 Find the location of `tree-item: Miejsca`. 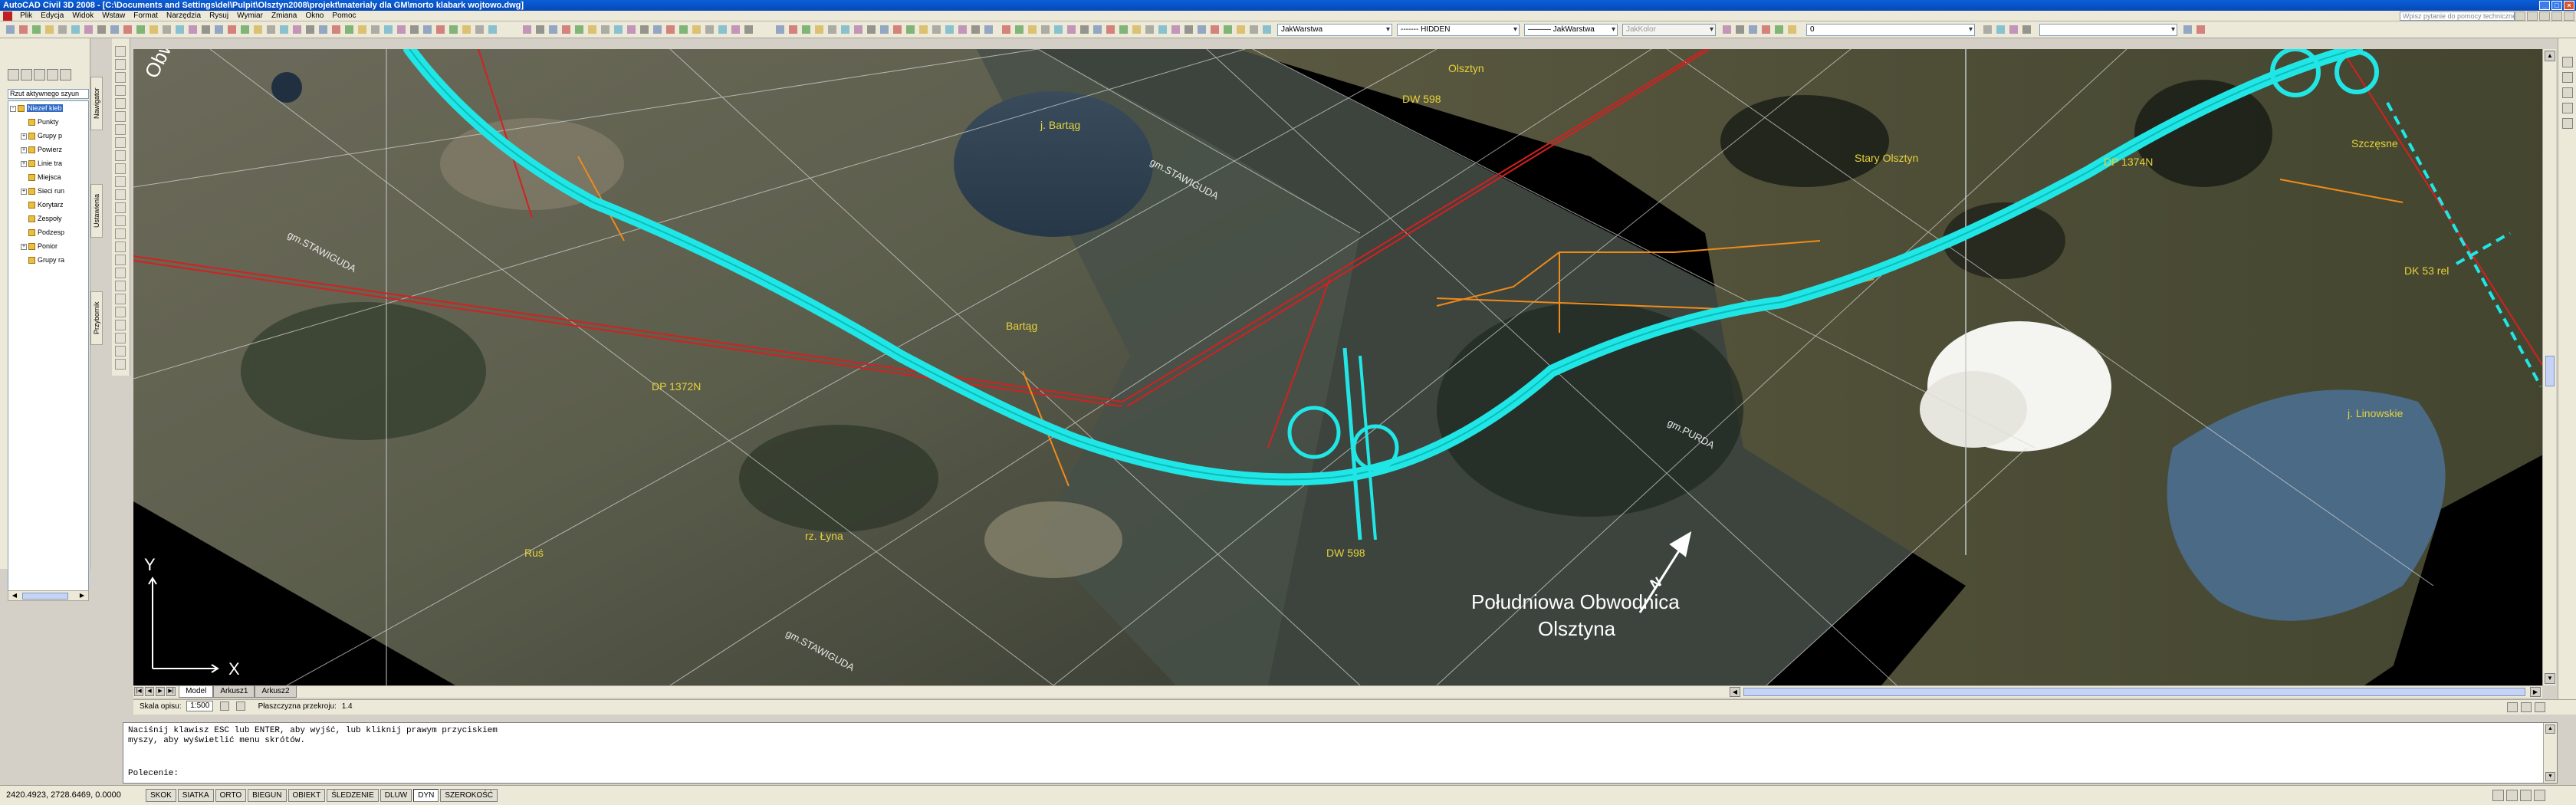

tree-item: Miejsca is located at coordinates (48, 177).